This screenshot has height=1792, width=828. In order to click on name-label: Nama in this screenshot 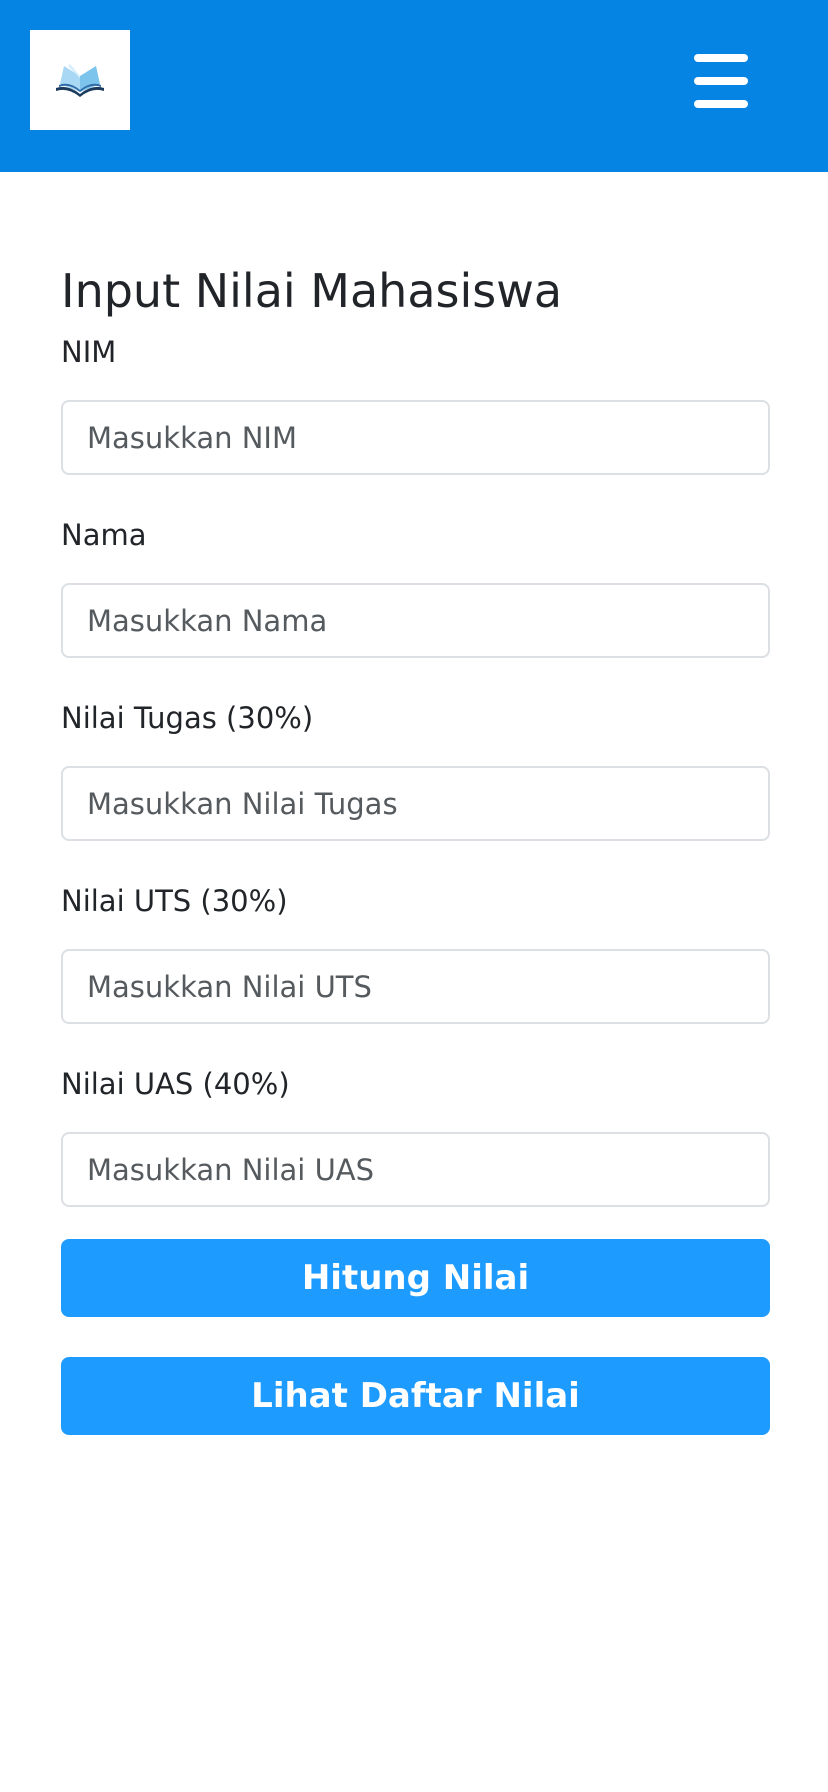, I will do `click(104, 535)`.